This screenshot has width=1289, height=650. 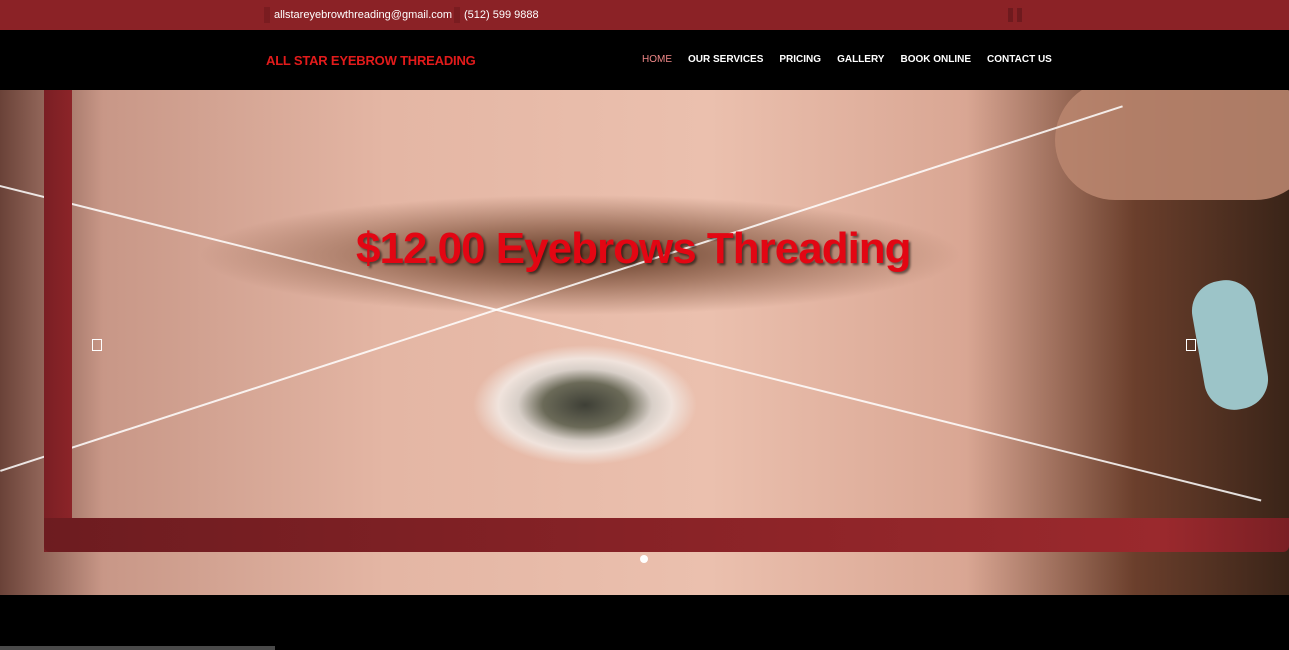 What do you see at coordinates (935, 59) in the screenshot?
I see `nav-book-online: BOOK ONLINE` at bounding box center [935, 59].